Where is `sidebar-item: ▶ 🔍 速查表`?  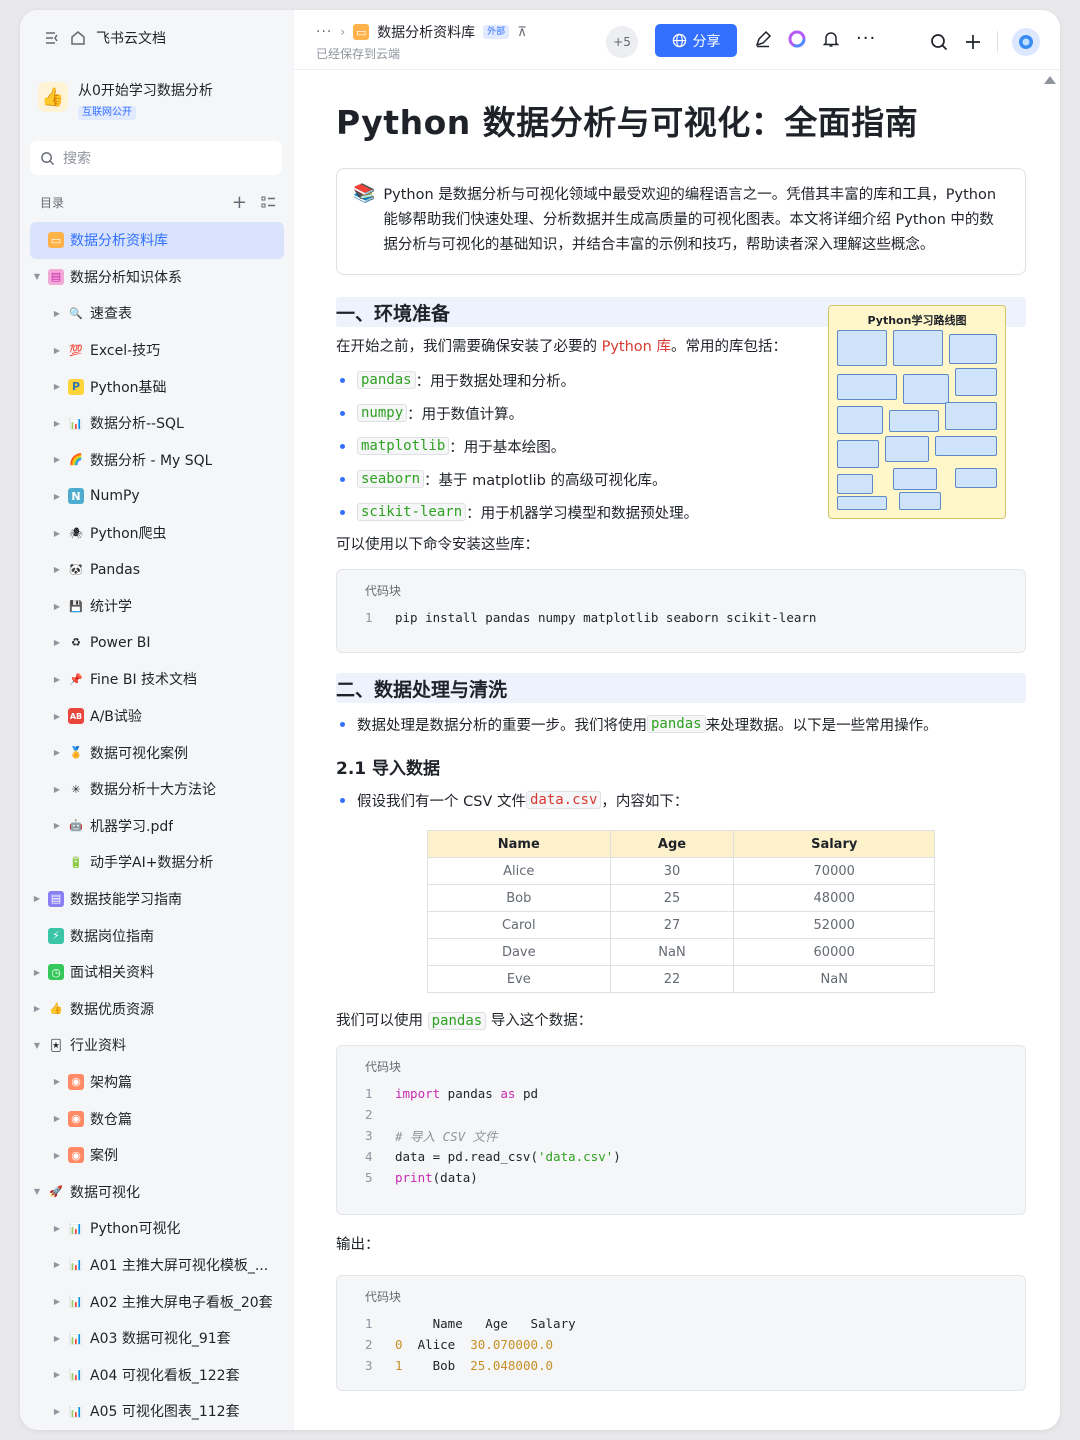
sidebar-item: ▶ 🔍 速查表 is located at coordinates (157, 313).